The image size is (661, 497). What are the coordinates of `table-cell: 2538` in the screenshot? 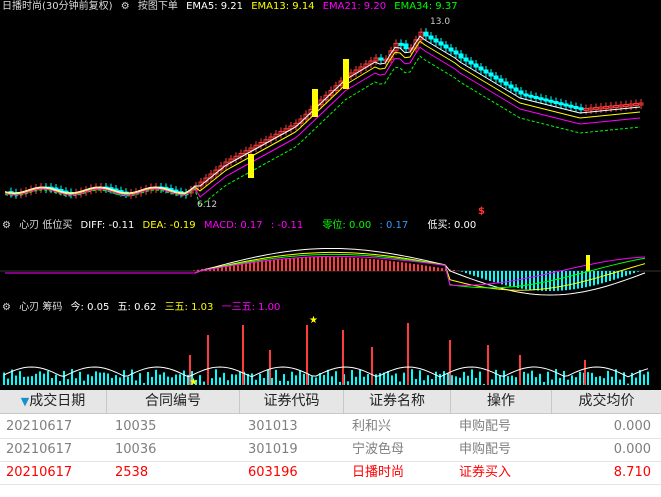 It's located at (132, 472).